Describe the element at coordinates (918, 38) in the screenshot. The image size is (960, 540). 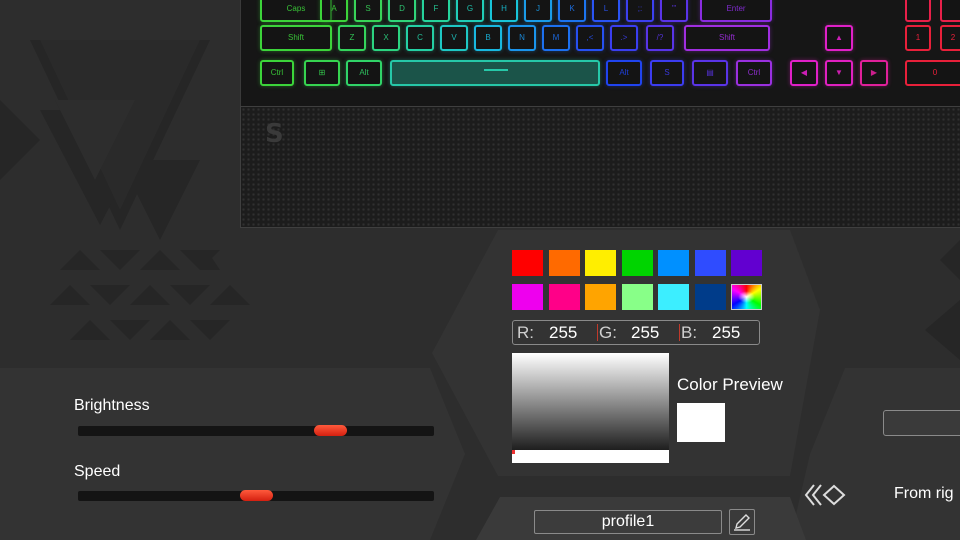
I see `numpad-key: 1` at that location.